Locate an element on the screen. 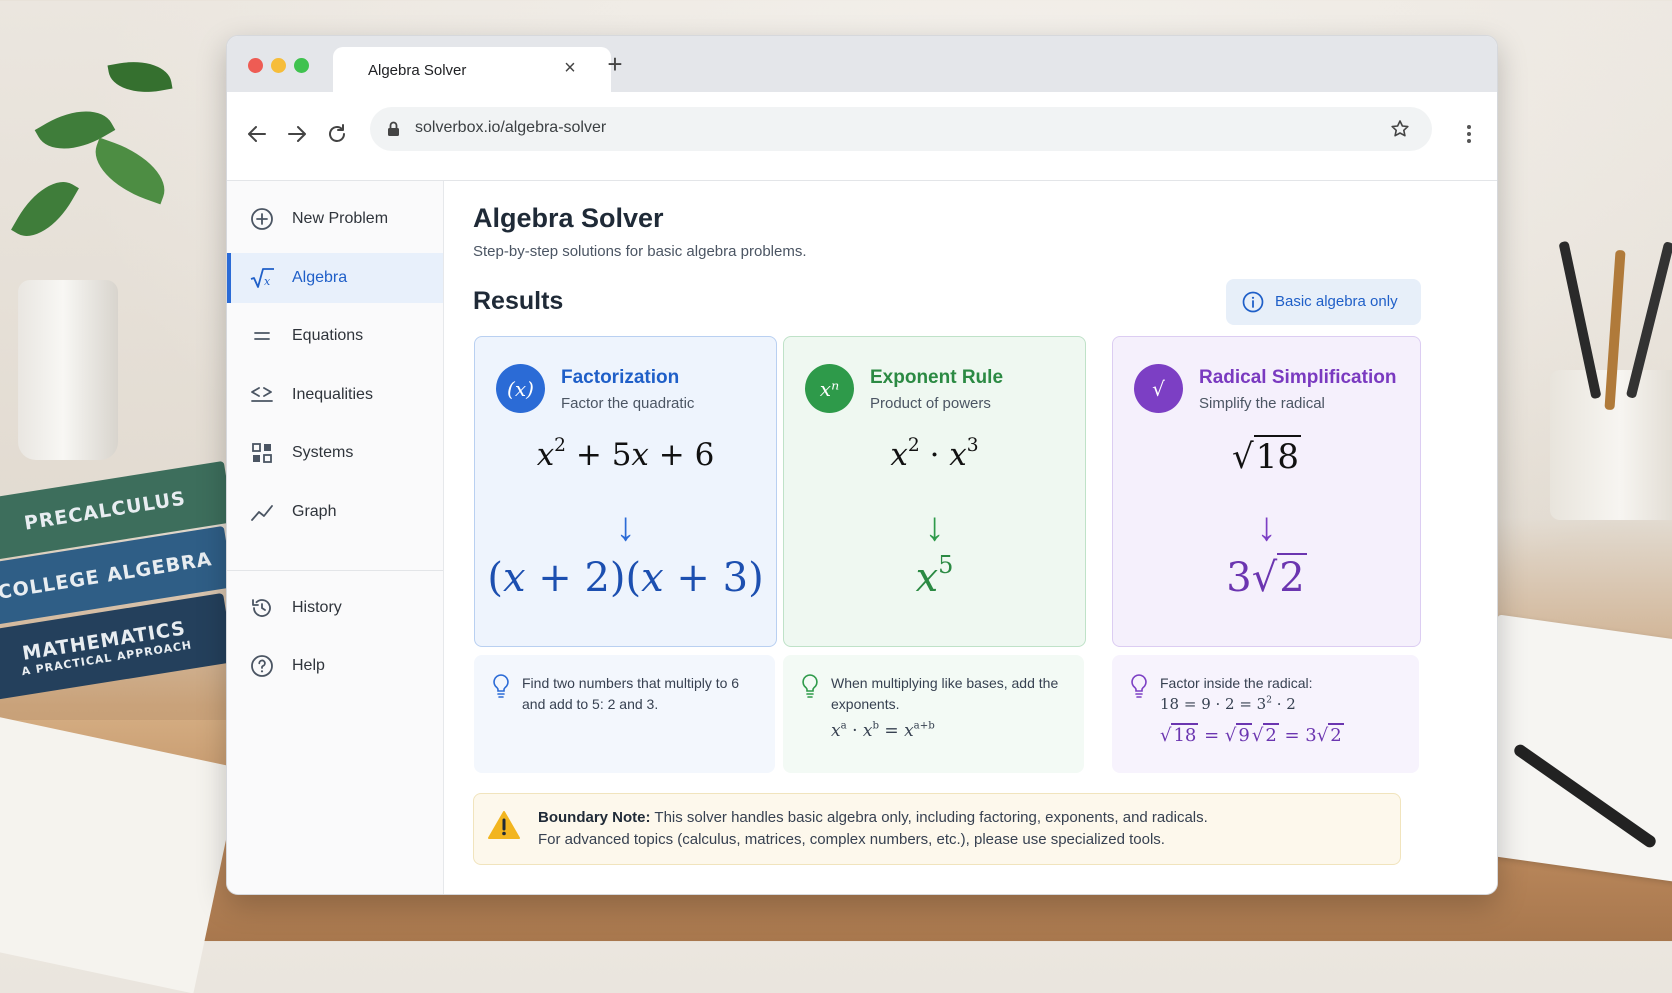  back-icon is located at coordinates (257, 134).